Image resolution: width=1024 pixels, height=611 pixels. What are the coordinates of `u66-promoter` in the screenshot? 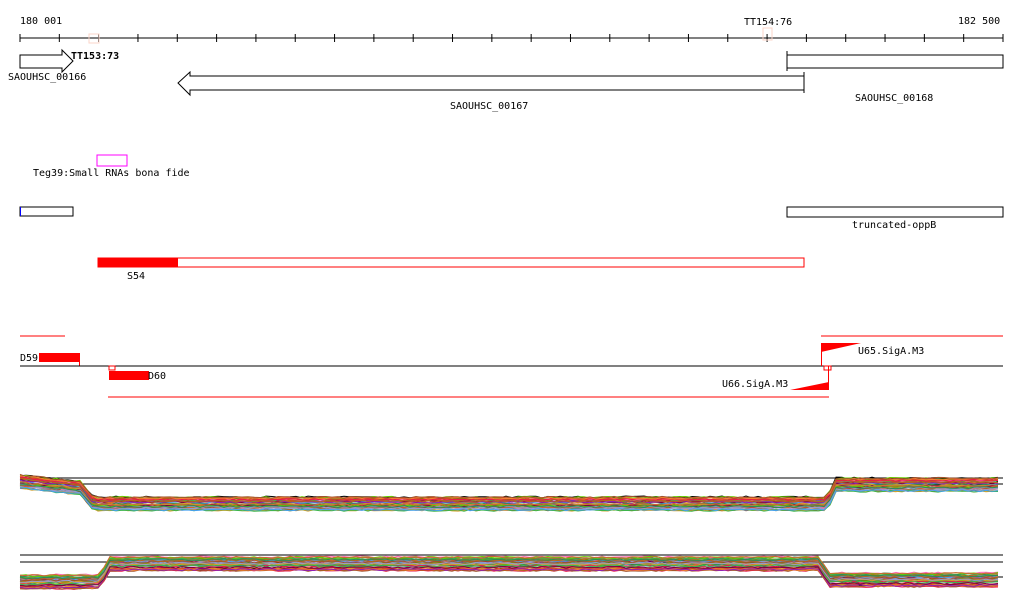 It's located at (809, 386).